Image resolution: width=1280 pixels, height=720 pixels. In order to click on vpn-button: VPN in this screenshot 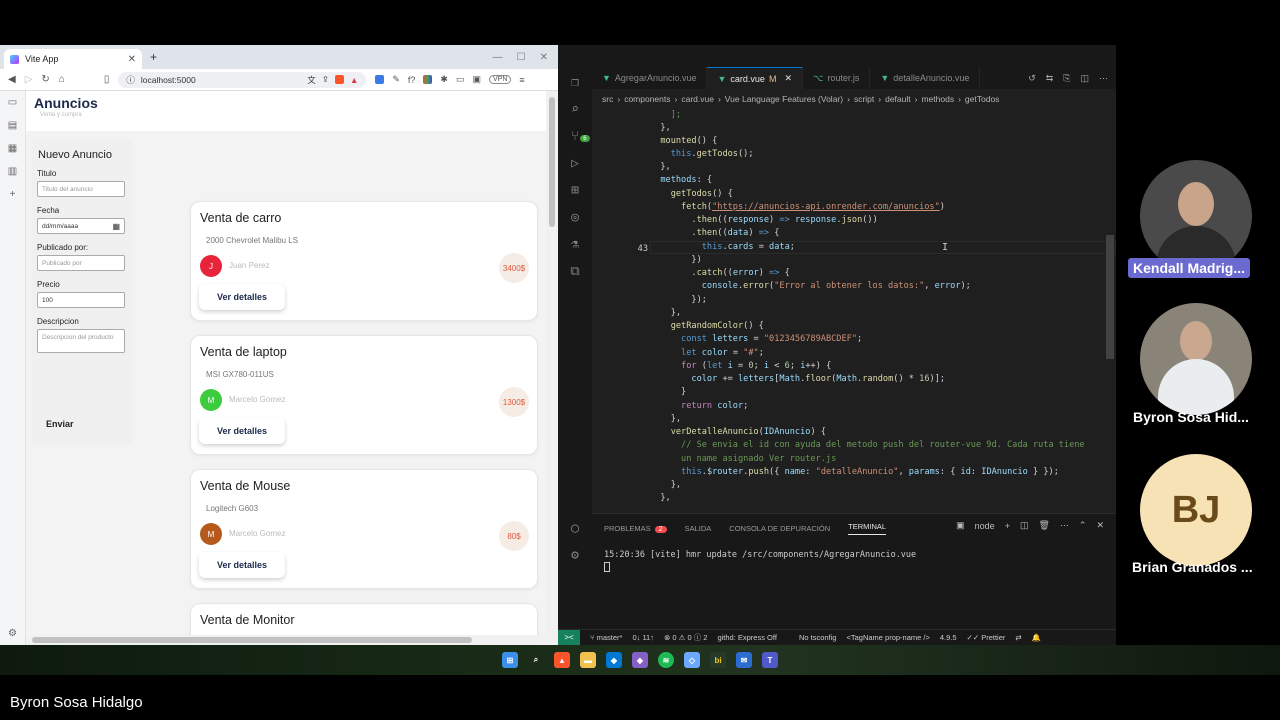, I will do `click(500, 79)`.